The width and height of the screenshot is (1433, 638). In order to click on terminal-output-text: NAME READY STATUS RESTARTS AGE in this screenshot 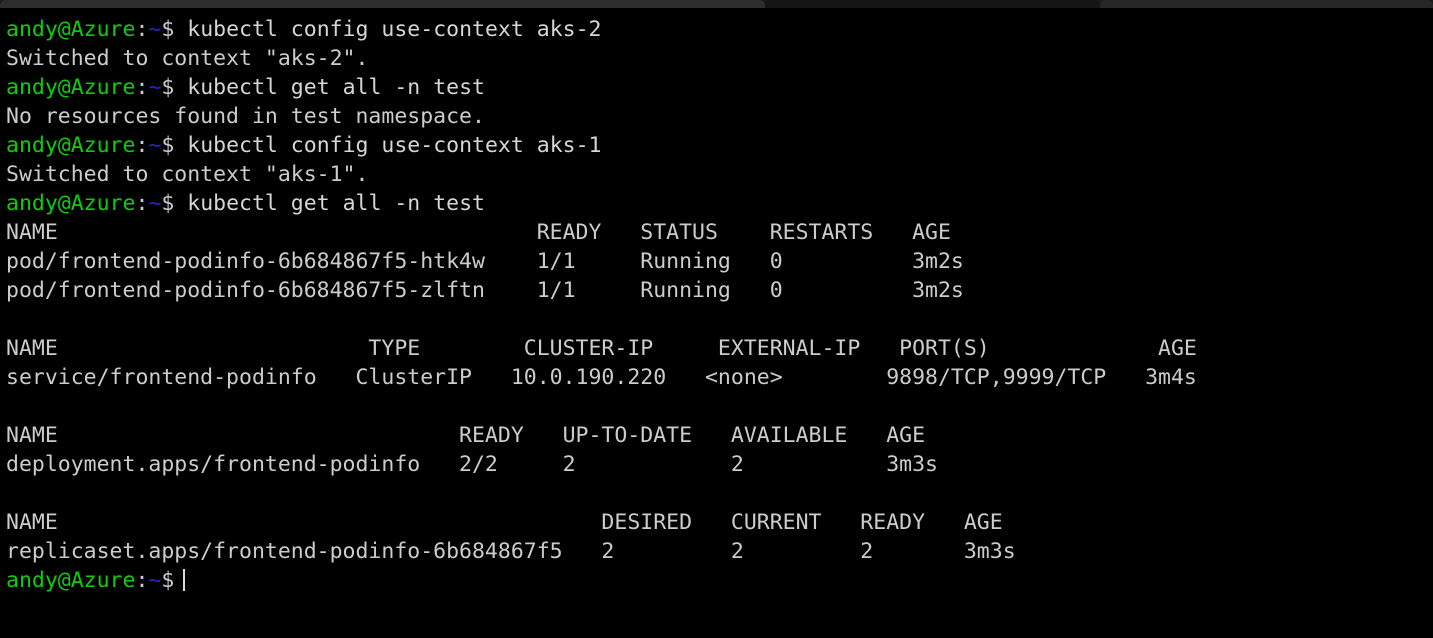, I will do `click(478, 232)`.